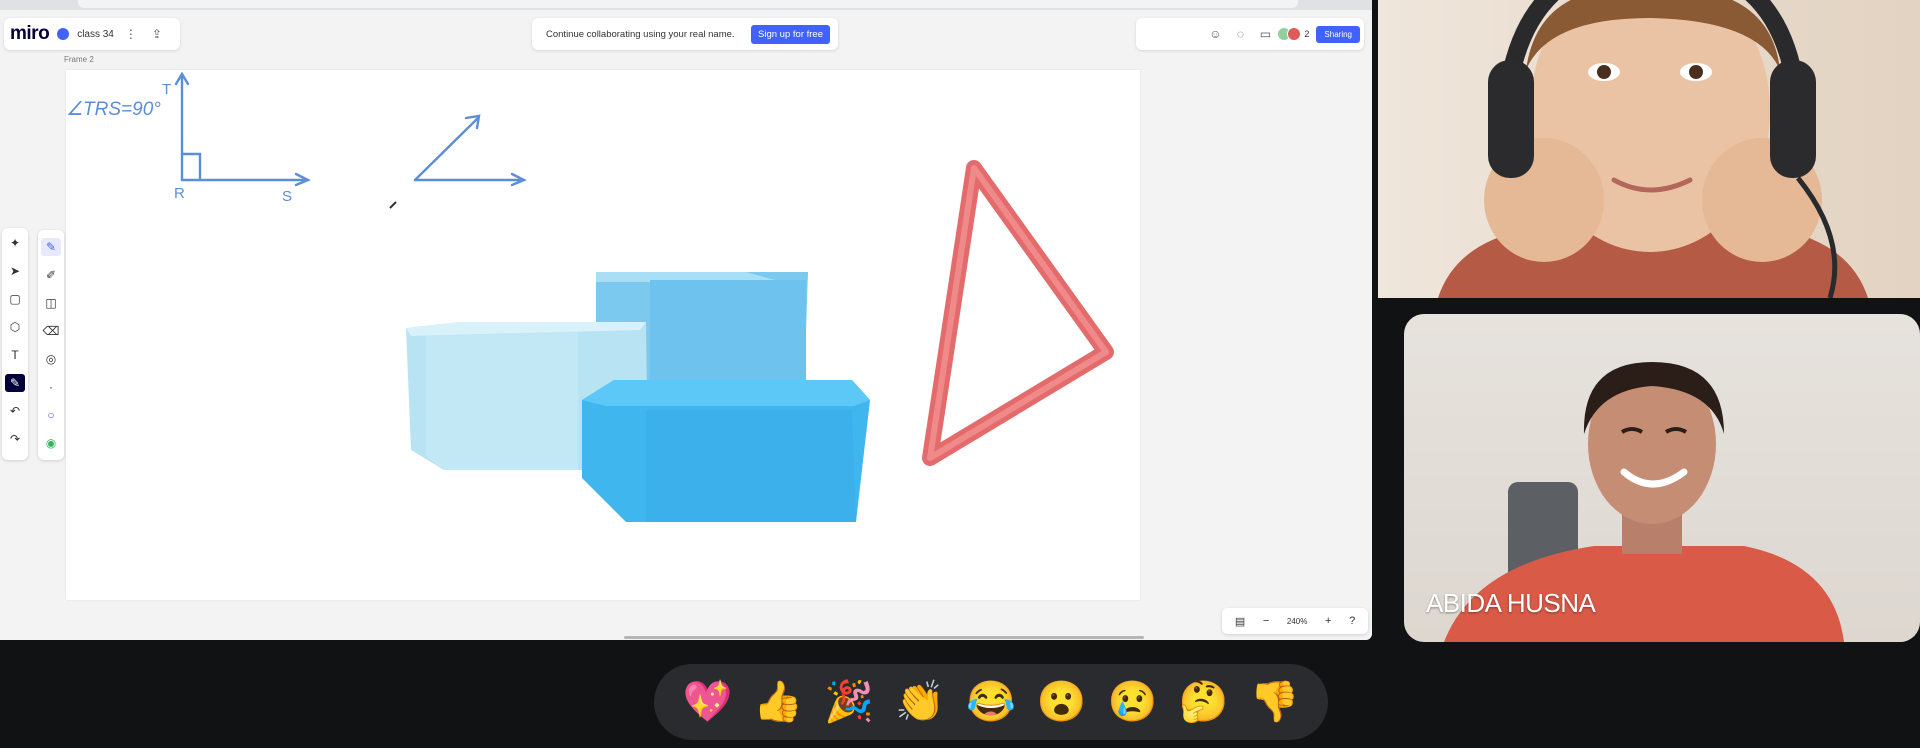 Image resolution: width=1920 pixels, height=748 pixels. I want to click on export-icon: ⇪, so click(157, 34).